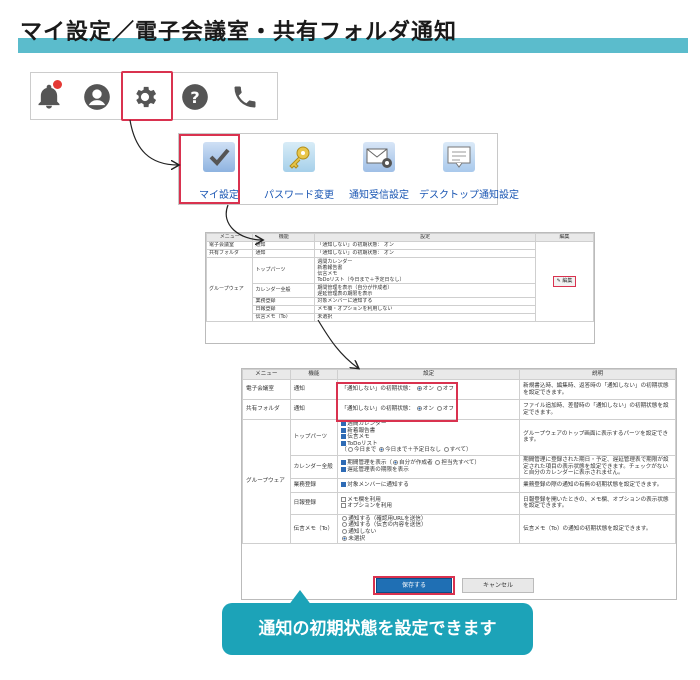 Image resolution: width=700 pixels, height=680 pixels. Describe the element at coordinates (425, 290) in the screenshot. I see `cell-setting: 期間管理を表示（自分が作成者） 遅延管理表の期限を表示` at that location.